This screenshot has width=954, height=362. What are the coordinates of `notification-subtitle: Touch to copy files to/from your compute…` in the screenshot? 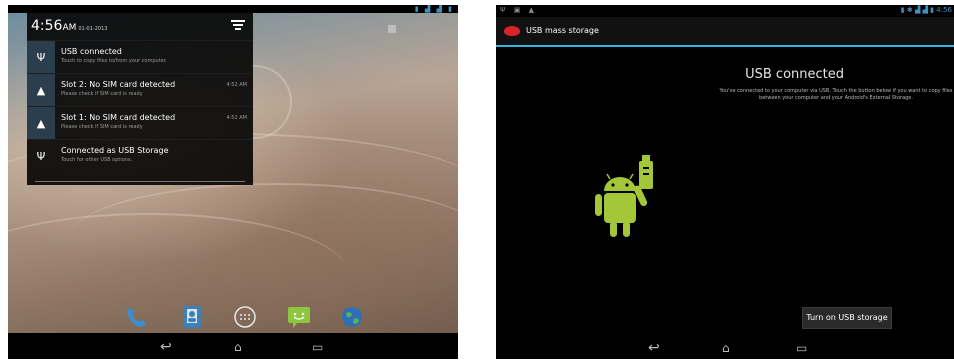 It's located at (114, 61).